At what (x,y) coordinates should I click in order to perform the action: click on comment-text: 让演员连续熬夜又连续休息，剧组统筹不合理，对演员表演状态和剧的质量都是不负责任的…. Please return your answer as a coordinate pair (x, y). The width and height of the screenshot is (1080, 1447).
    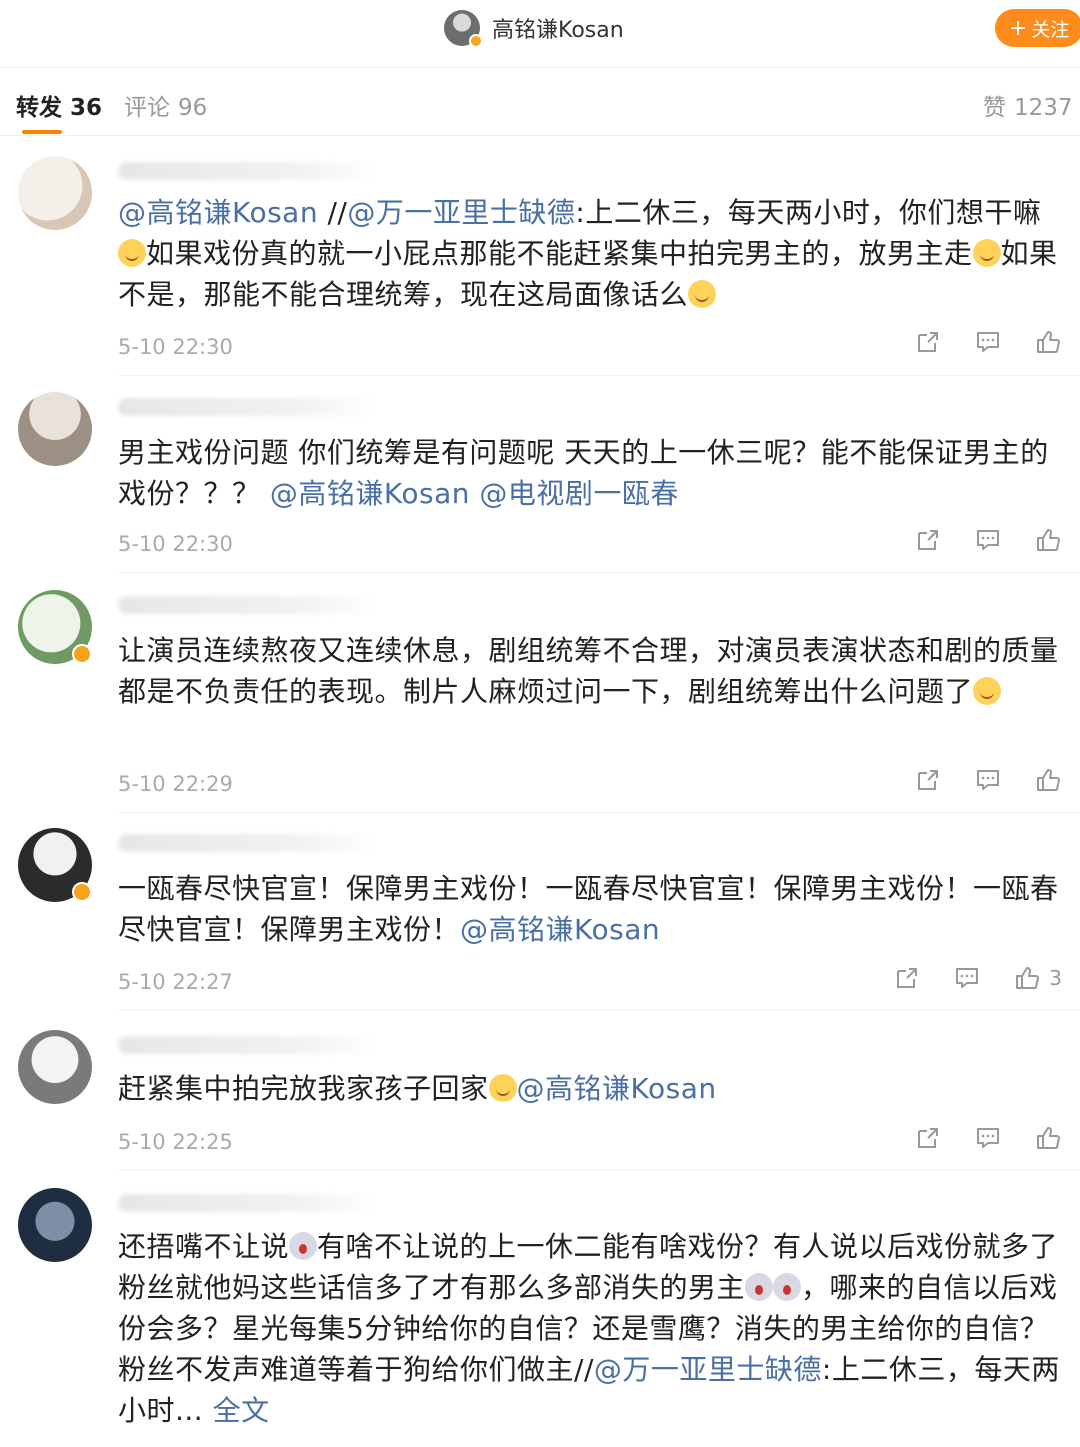
    Looking at the image, I should click on (590, 671).